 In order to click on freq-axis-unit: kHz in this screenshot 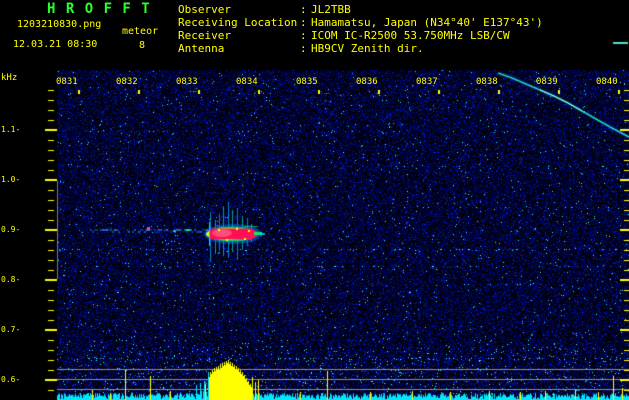, I will do `click(9, 78)`.